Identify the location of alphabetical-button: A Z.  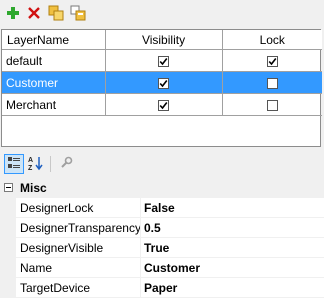
(36, 164).